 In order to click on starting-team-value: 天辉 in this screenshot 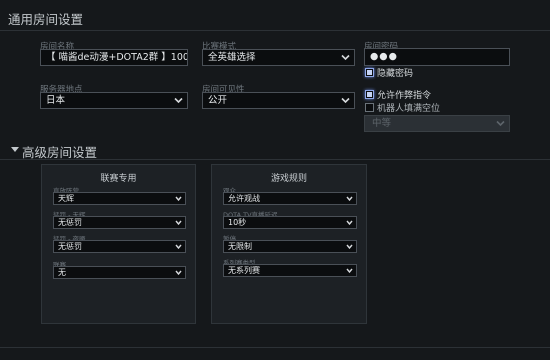, I will do `click(66, 198)`.